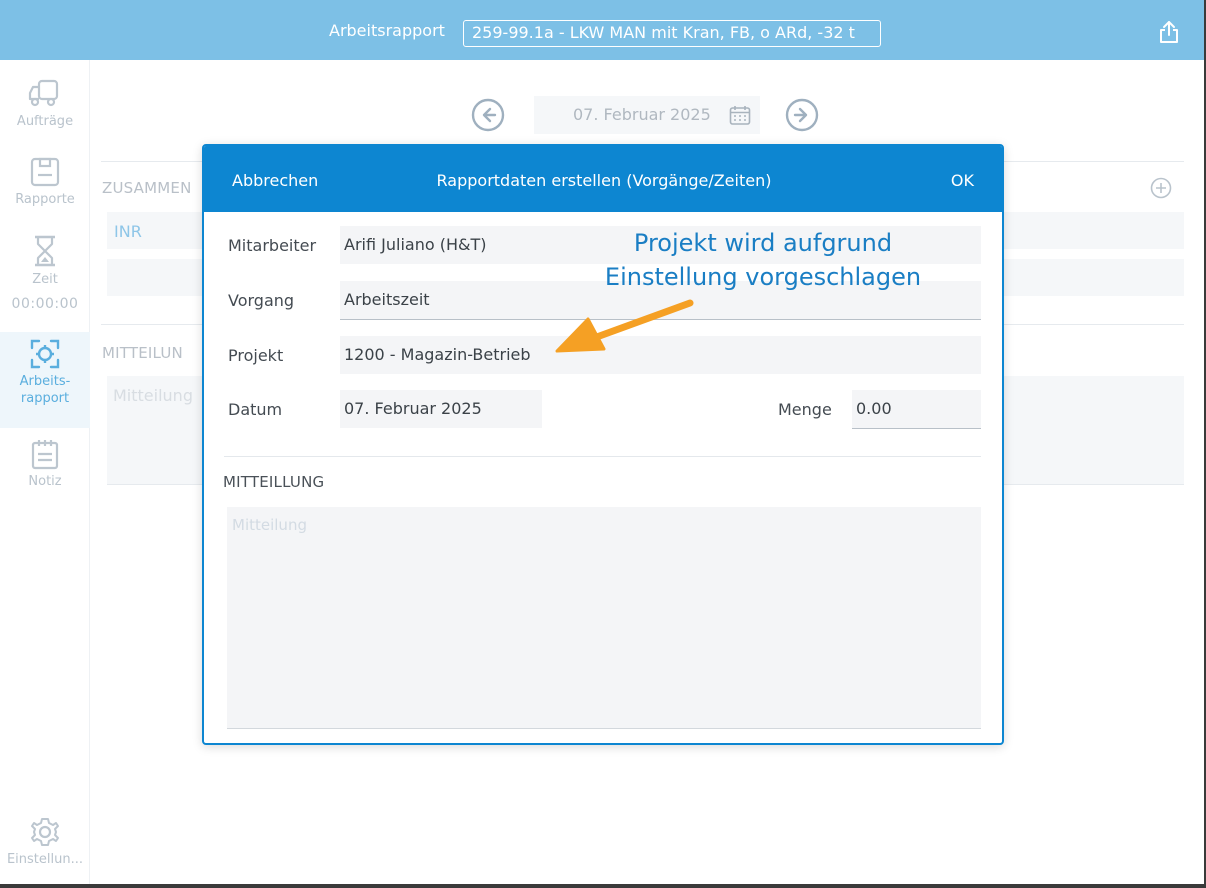 The image size is (1206, 888). Describe the element at coordinates (45, 304) in the screenshot. I see `timer-value: 00:00:00` at that location.